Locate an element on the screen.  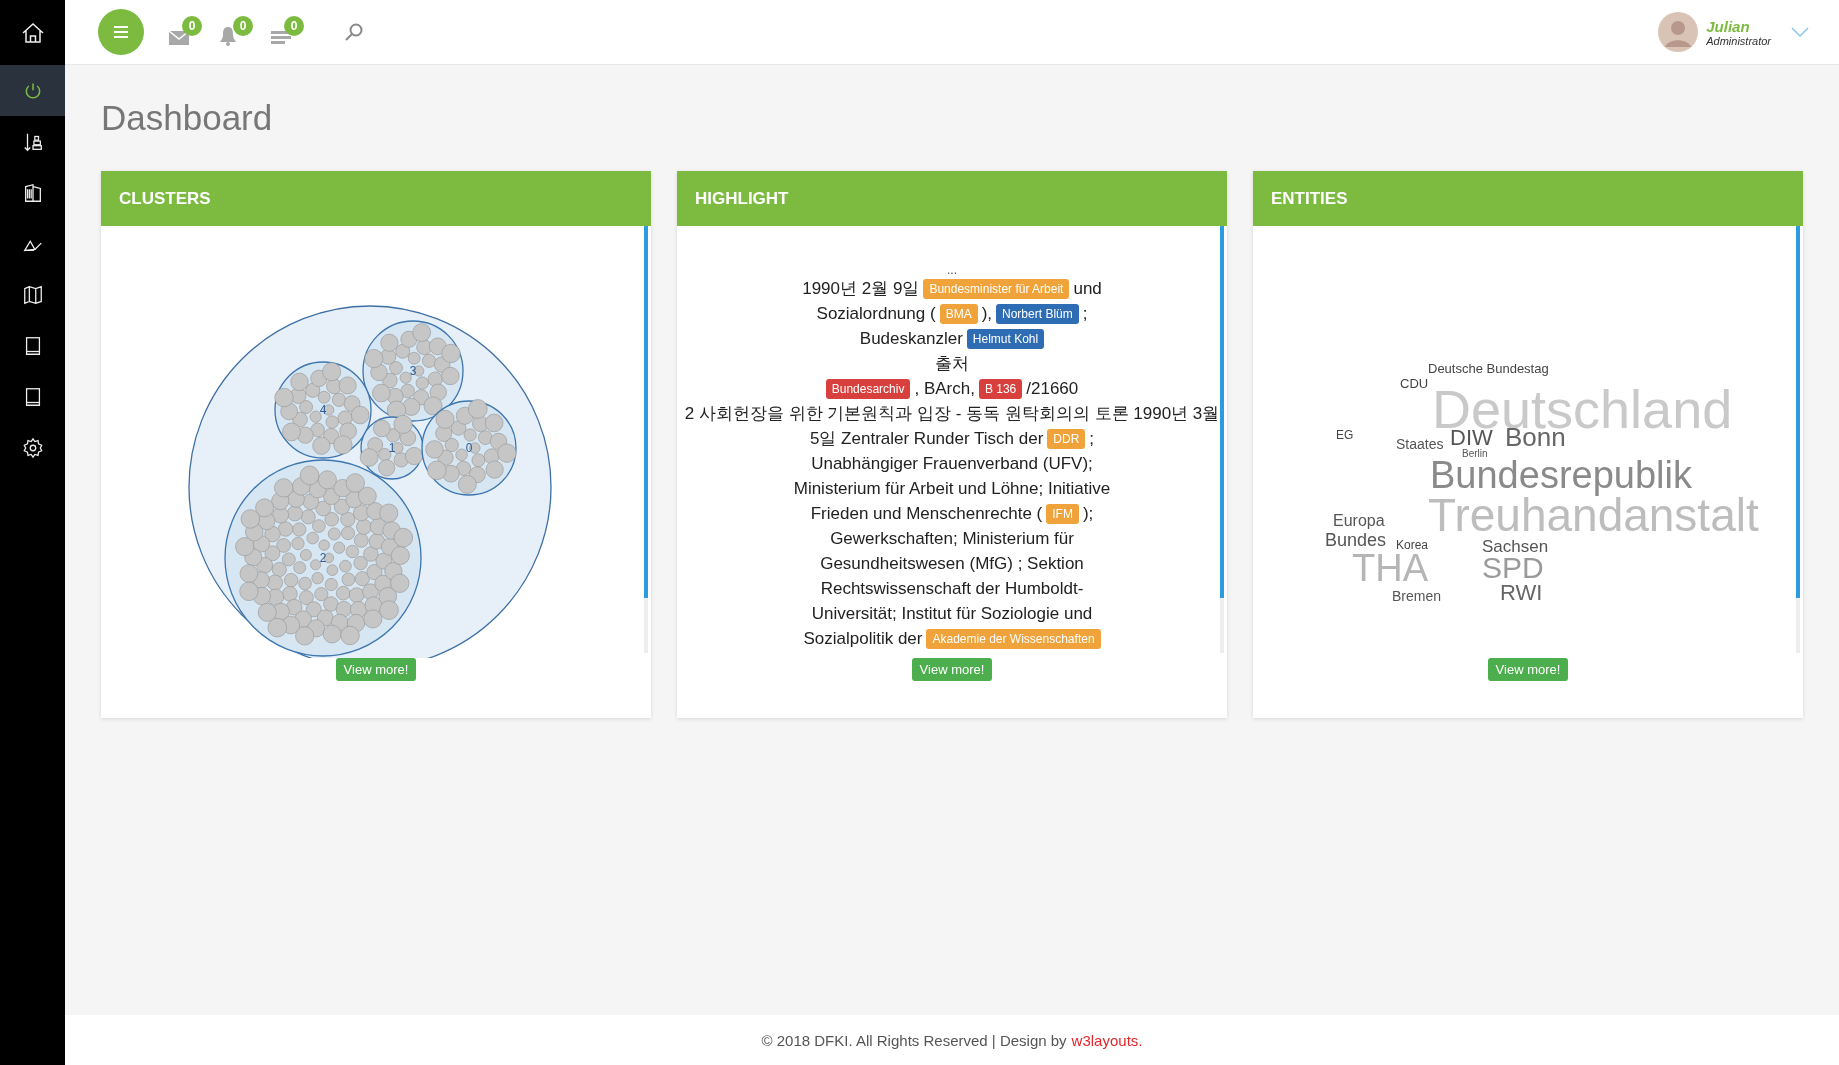
envelope-icon is located at coordinates (179, 37).